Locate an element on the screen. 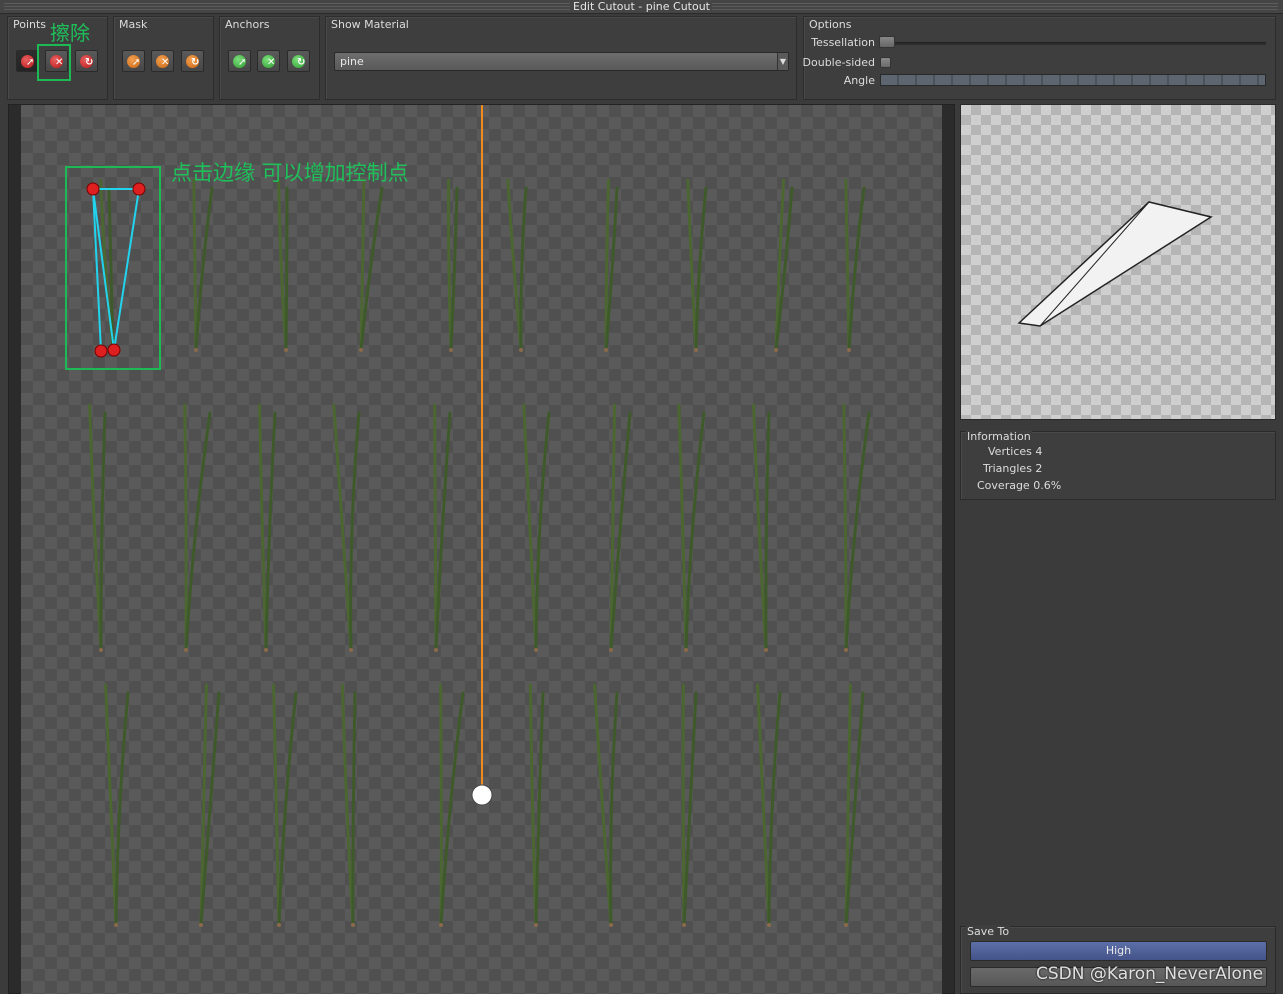 The image size is (1283, 994). angle-label: Angle is located at coordinates (859, 80).